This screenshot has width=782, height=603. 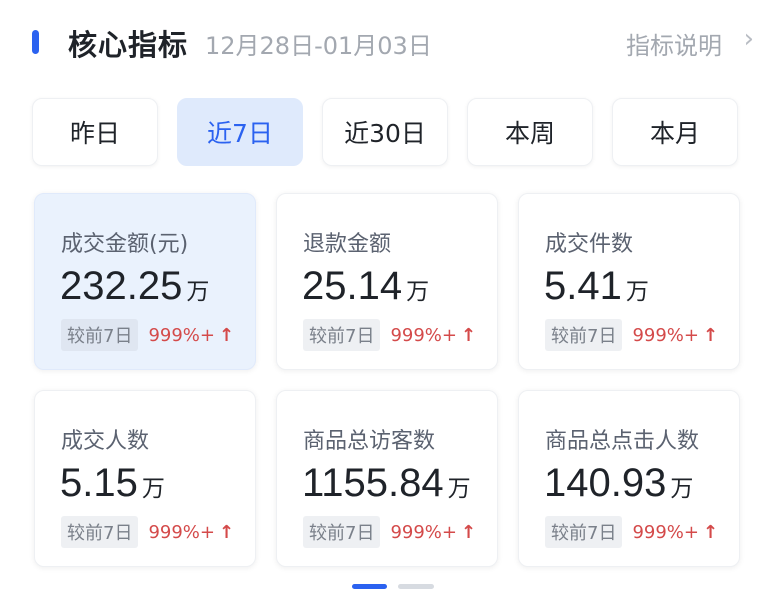 What do you see at coordinates (391, 587) in the screenshot?
I see `page-indicator` at bounding box center [391, 587].